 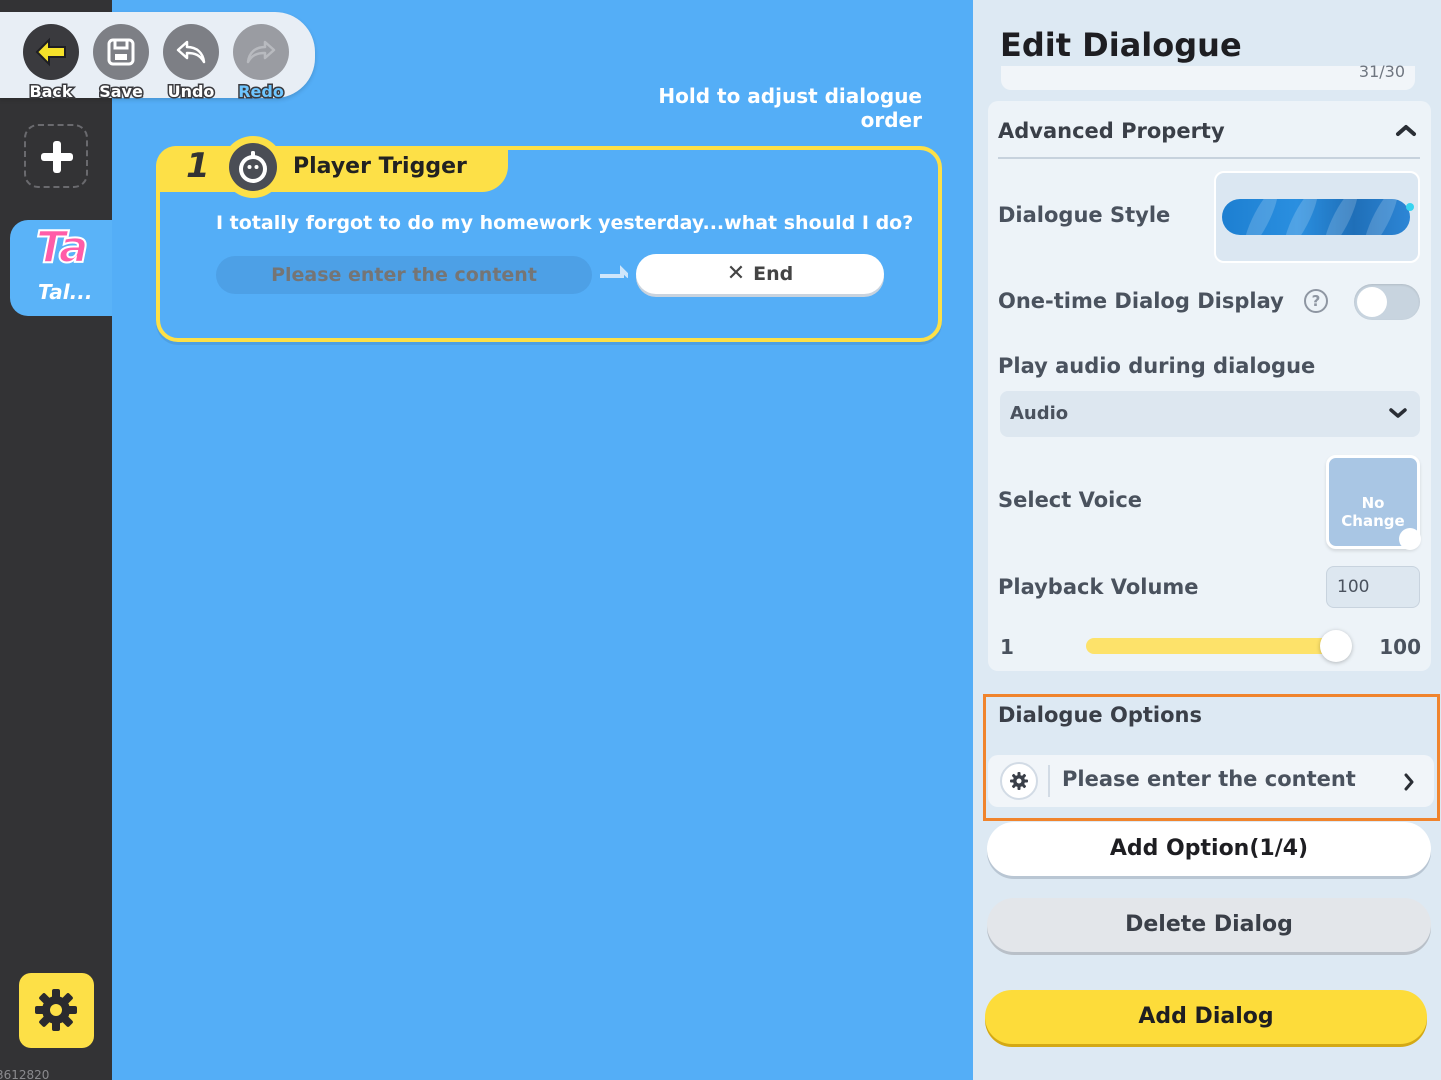 I want to click on back-label: Back, so click(x=51, y=92).